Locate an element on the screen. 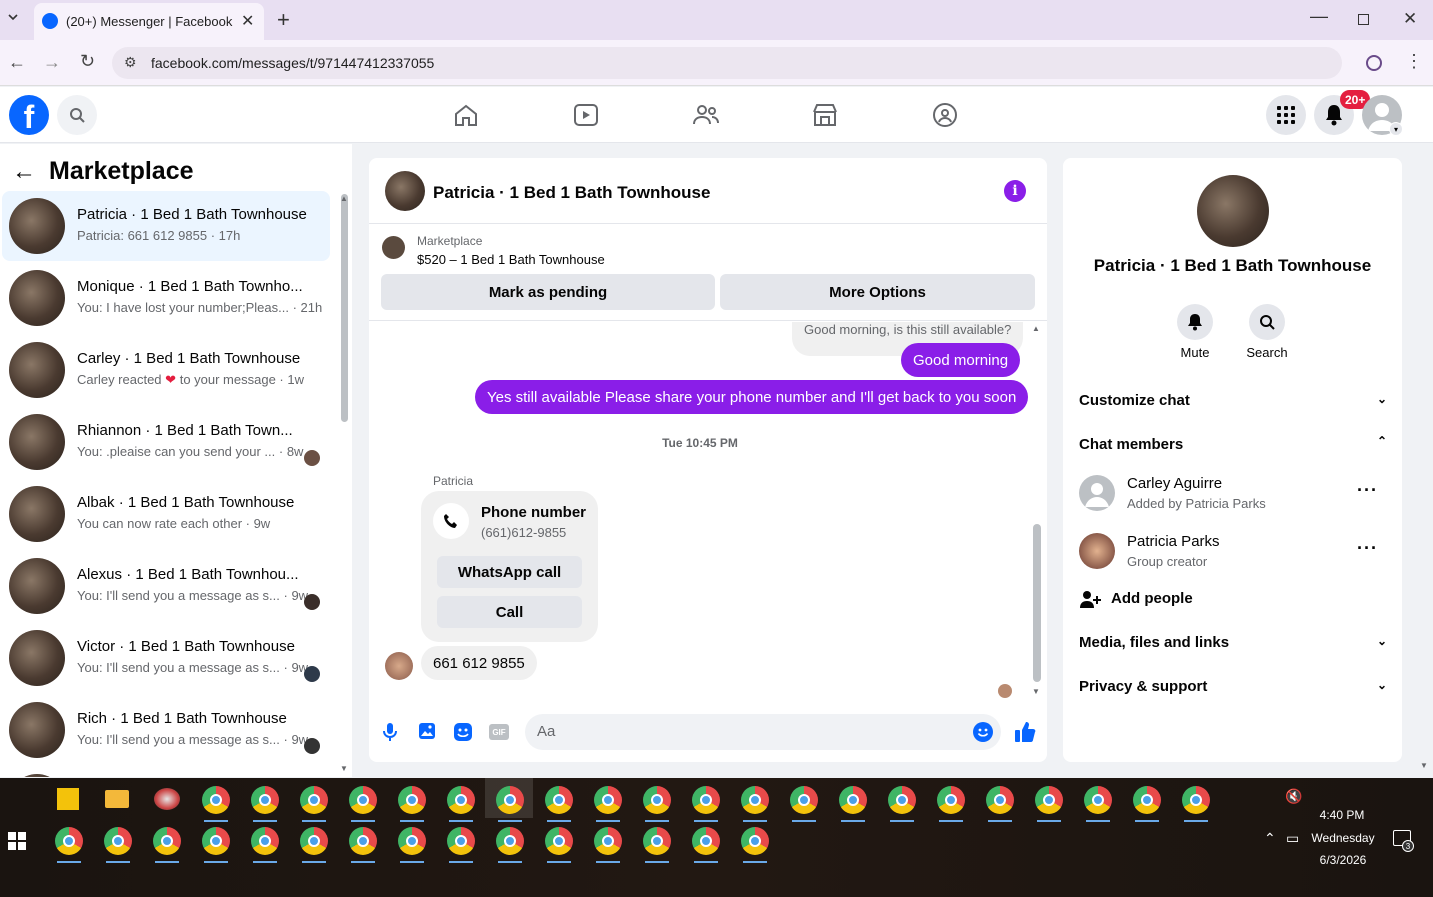 Image resolution: width=1433 pixels, height=897 pixels. member-options-icon: ··· is located at coordinates (1367, 490).